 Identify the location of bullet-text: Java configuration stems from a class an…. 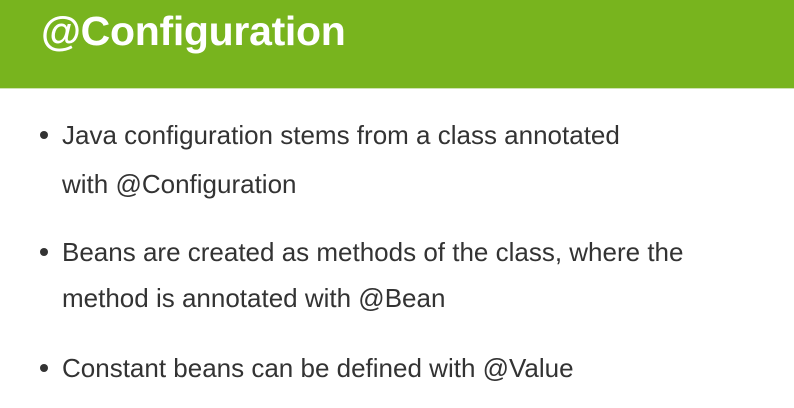
(341, 135).